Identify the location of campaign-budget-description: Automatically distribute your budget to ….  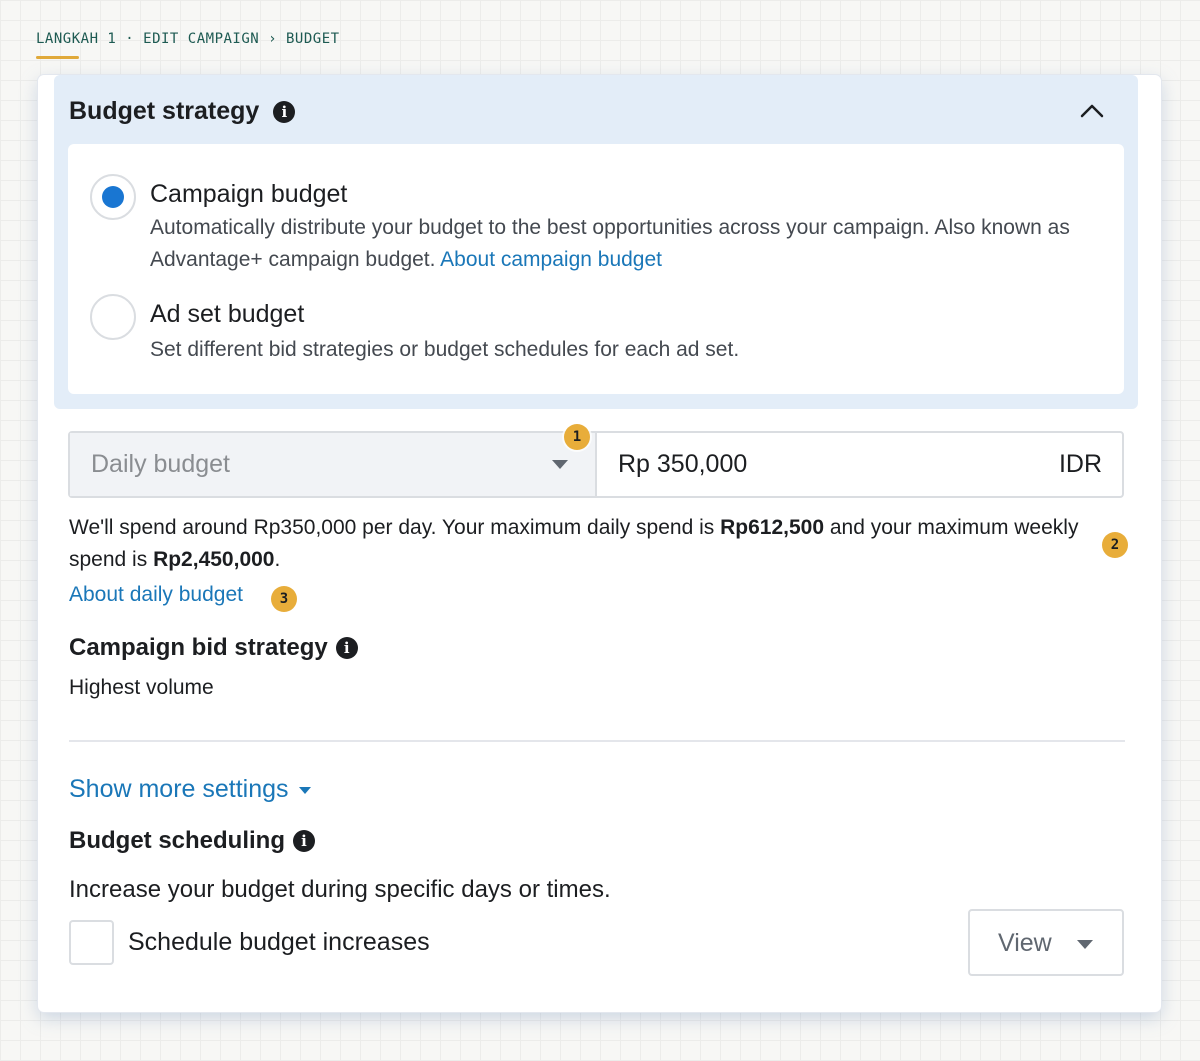
(630, 244).